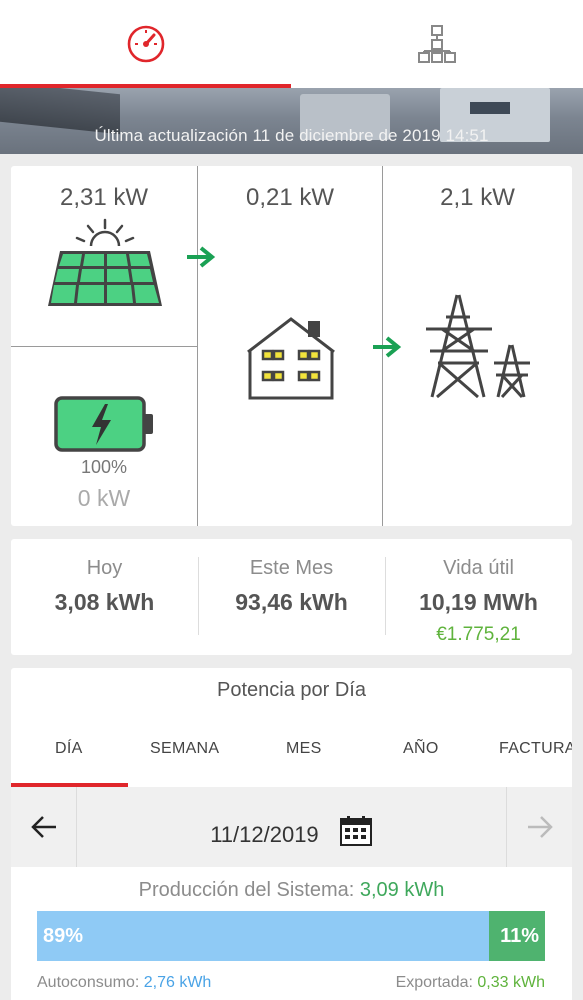 The height and width of the screenshot is (1000, 583). I want to click on tab-month: MES, so click(304, 749).